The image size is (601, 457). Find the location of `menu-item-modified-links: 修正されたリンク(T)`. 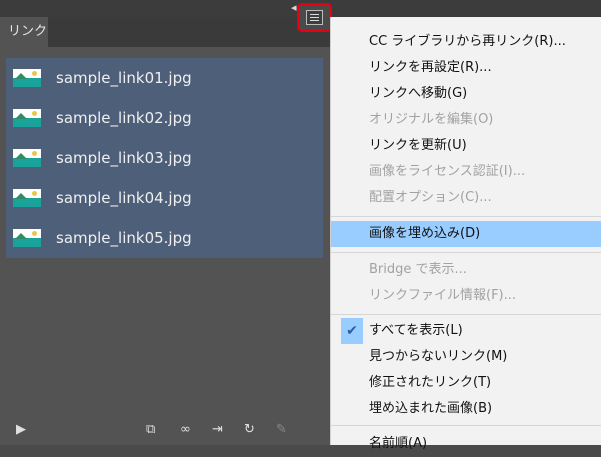

menu-item-modified-links: 修正されたリンク(T) is located at coordinates (466, 383).